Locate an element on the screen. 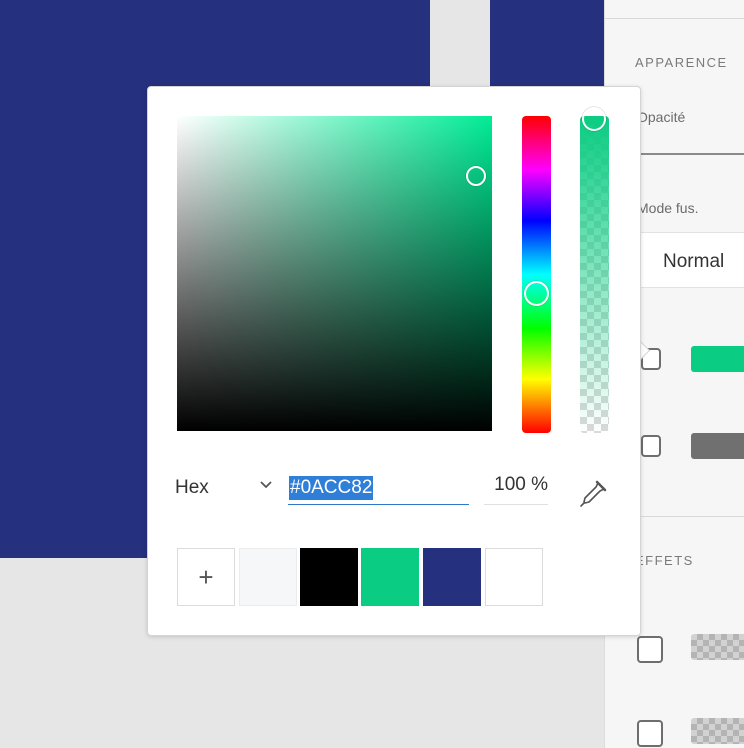  fill-color-swatch is located at coordinates (717, 359).